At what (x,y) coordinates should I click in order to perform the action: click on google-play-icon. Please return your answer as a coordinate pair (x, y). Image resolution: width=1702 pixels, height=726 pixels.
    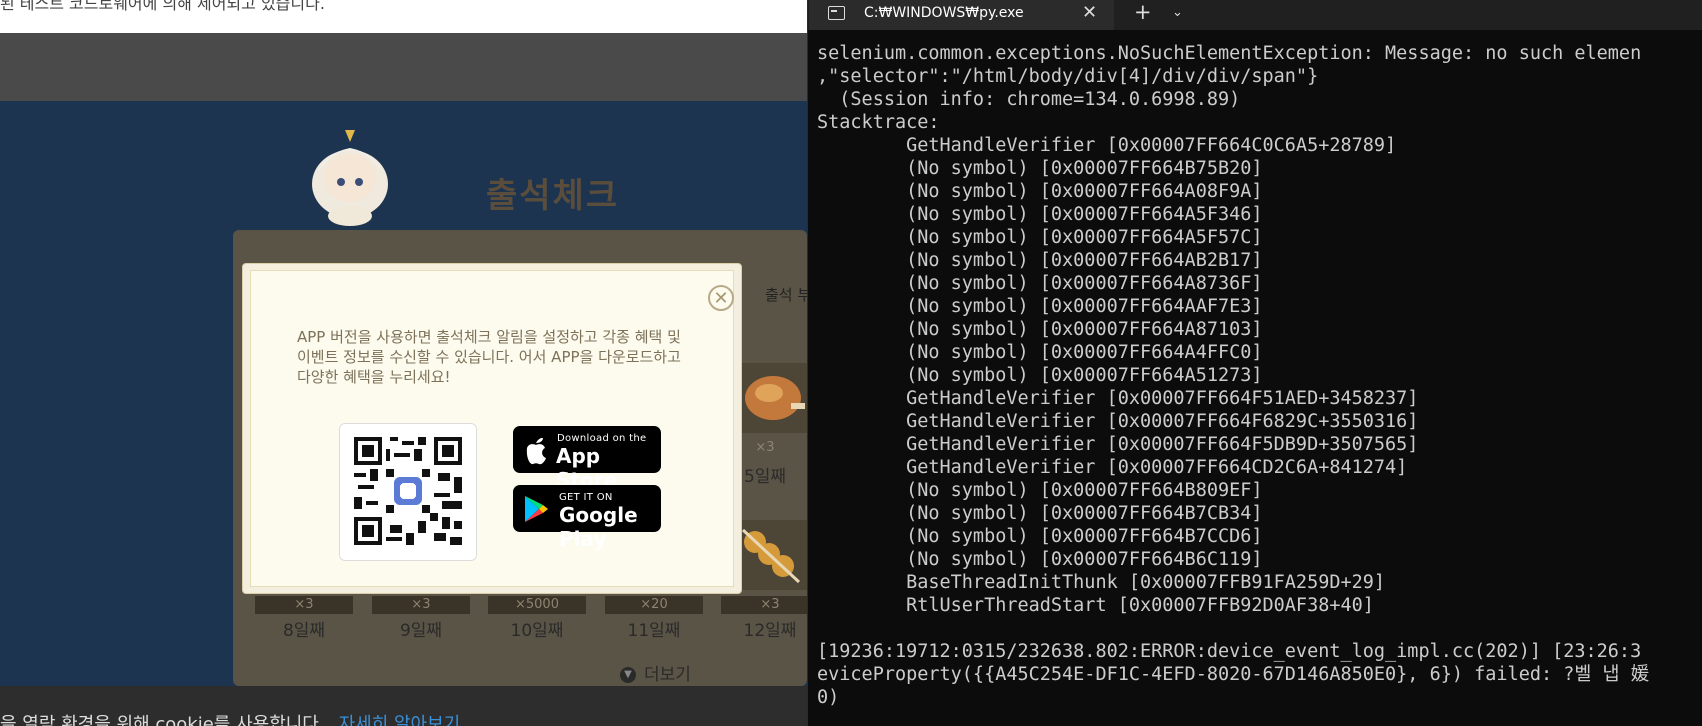
    Looking at the image, I should click on (536, 509).